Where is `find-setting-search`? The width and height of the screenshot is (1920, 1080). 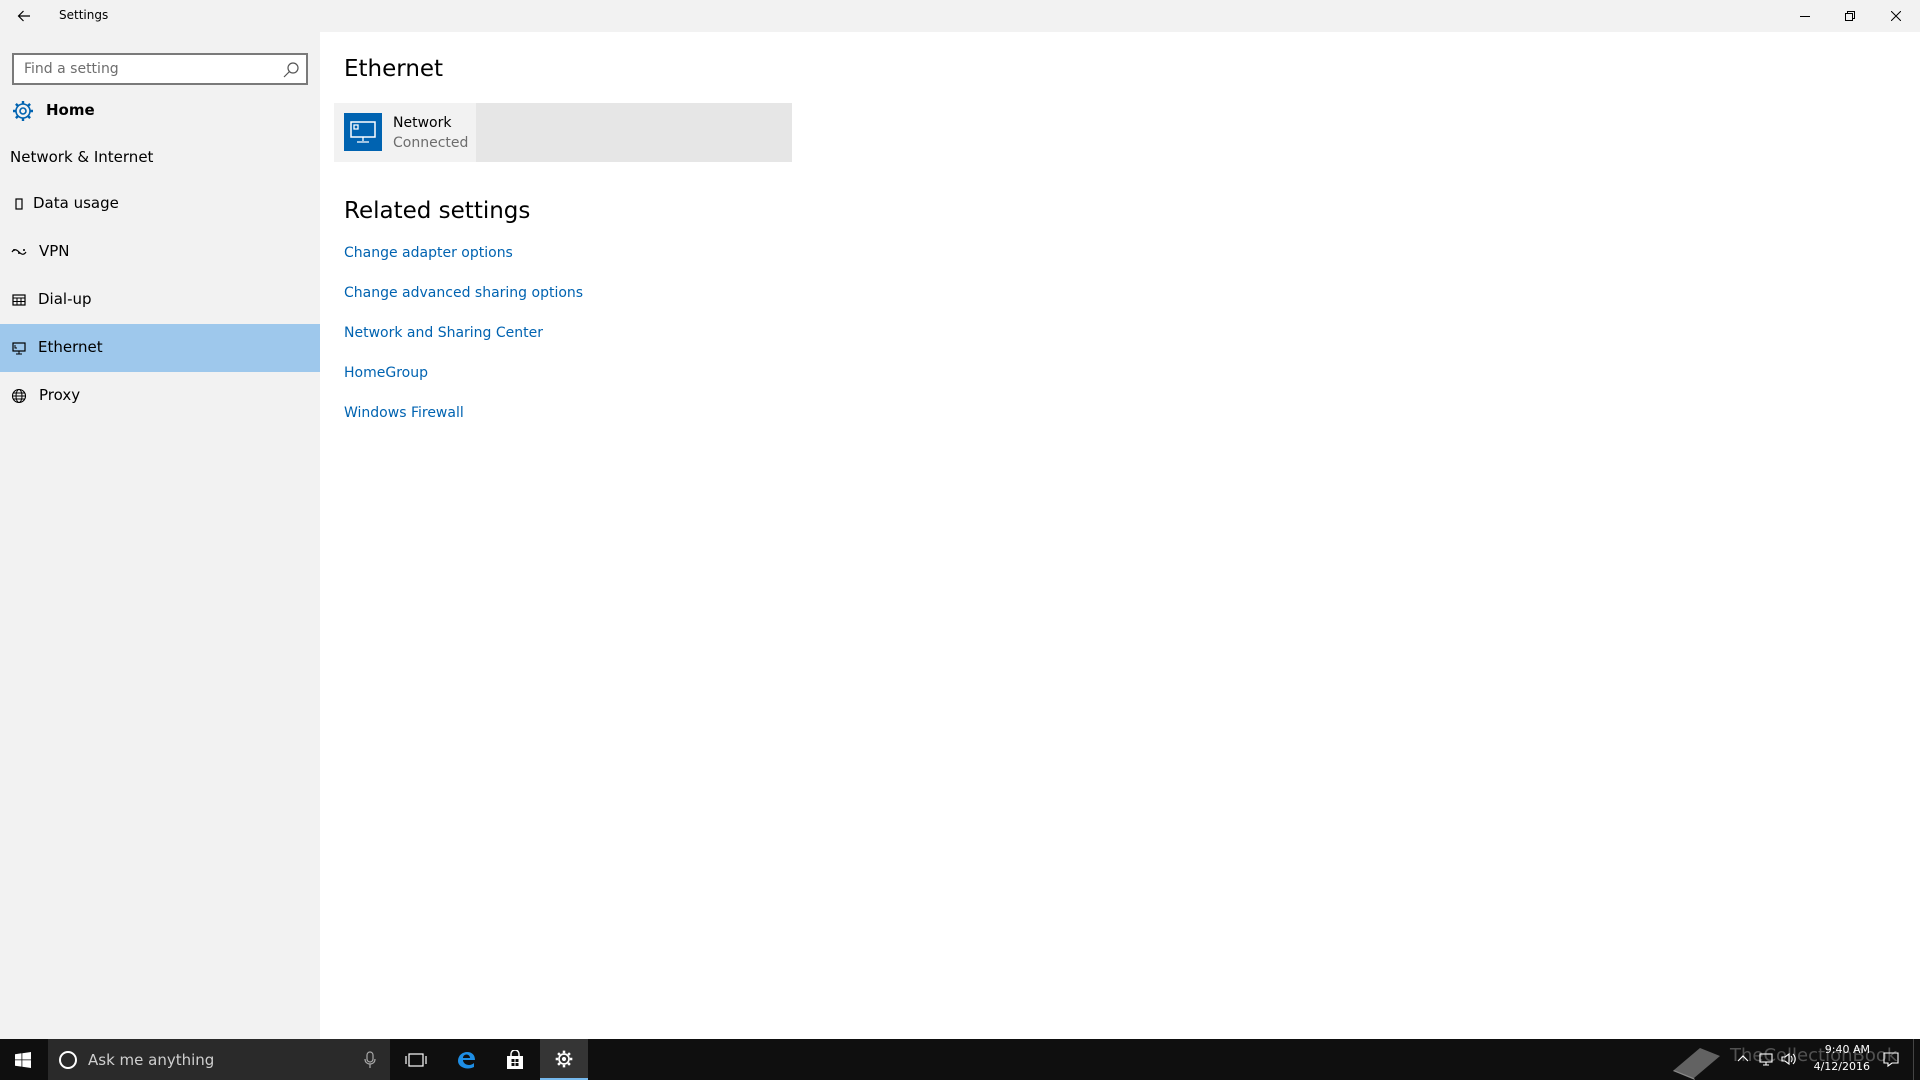 find-setting-search is located at coordinates (160, 69).